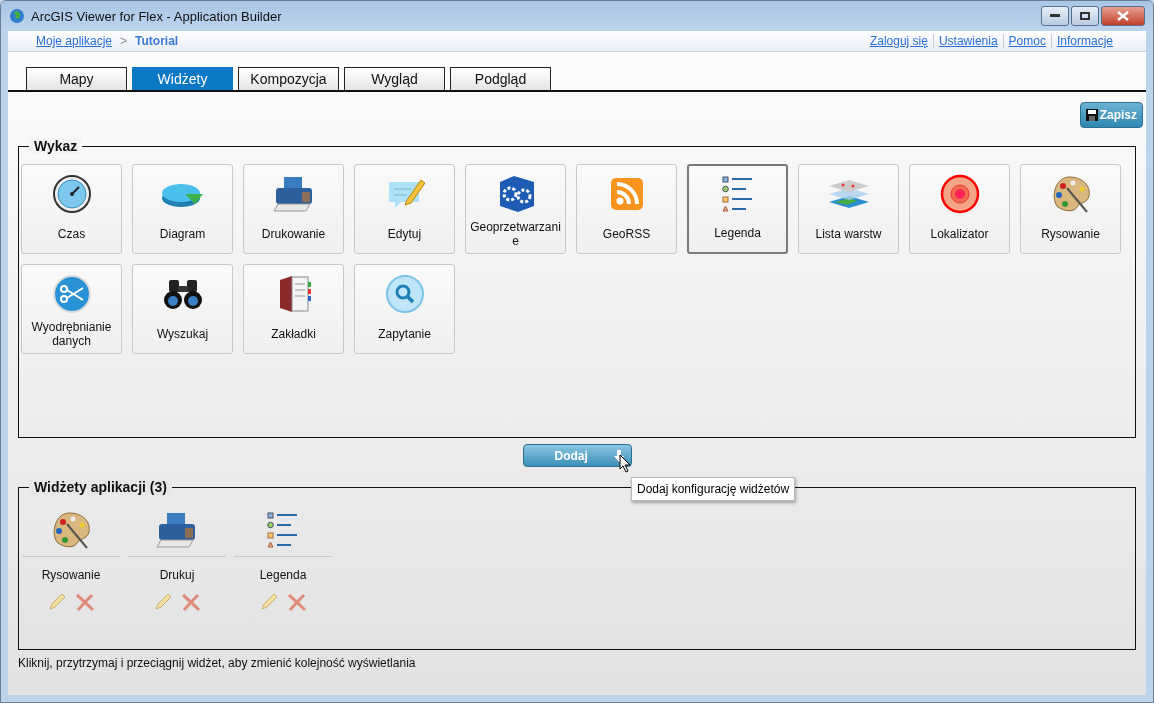 The image size is (1154, 703). What do you see at coordinates (182, 78) in the screenshot?
I see `tab: Widżety` at bounding box center [182, 78].